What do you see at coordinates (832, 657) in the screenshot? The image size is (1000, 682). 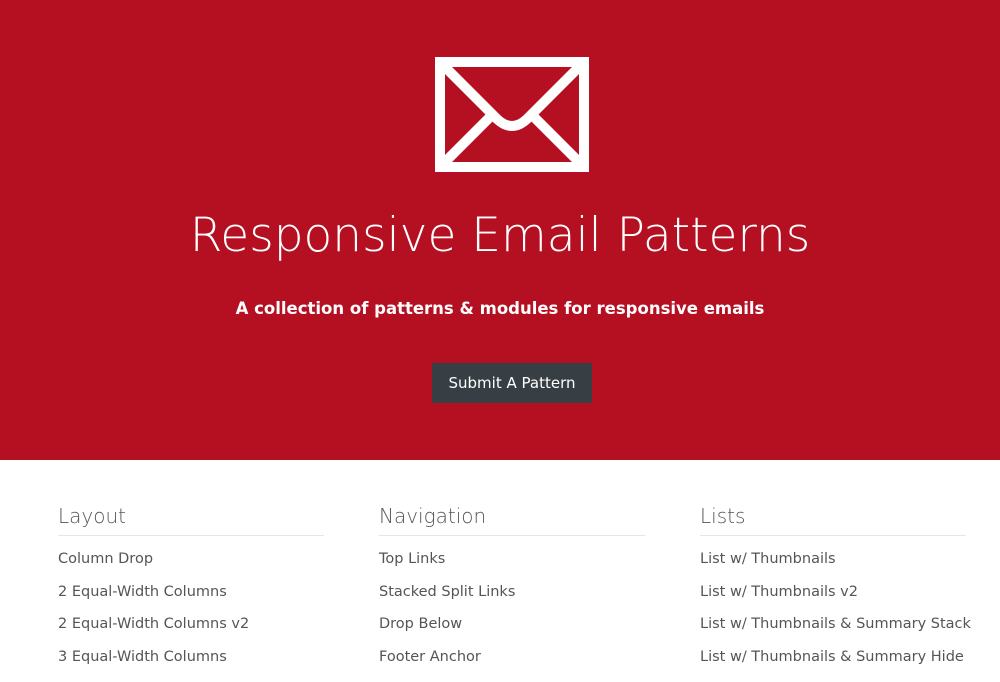 I see `pattern-link: List w/ Thumbnails & Summary Hide` at bounding box center [832, 657].